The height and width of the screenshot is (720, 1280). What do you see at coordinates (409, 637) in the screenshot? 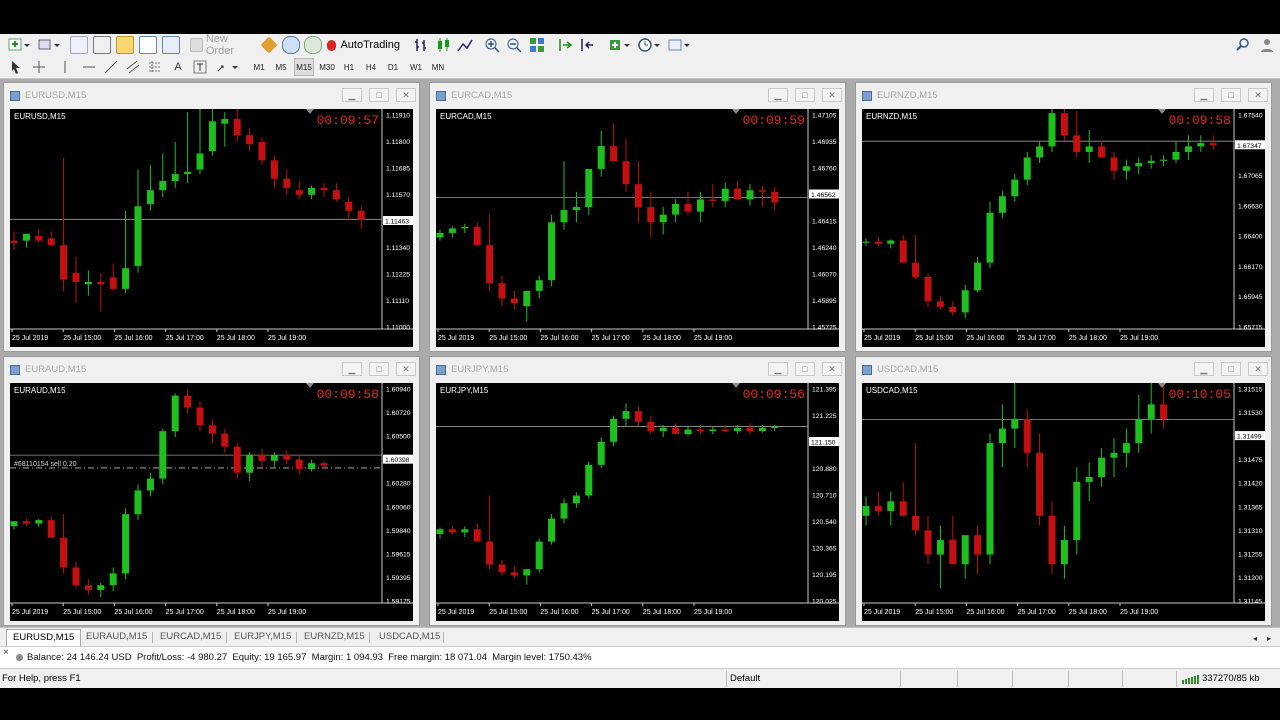
I see `chart-tab: USDCAD,M15` at bounding box center [409, 637].